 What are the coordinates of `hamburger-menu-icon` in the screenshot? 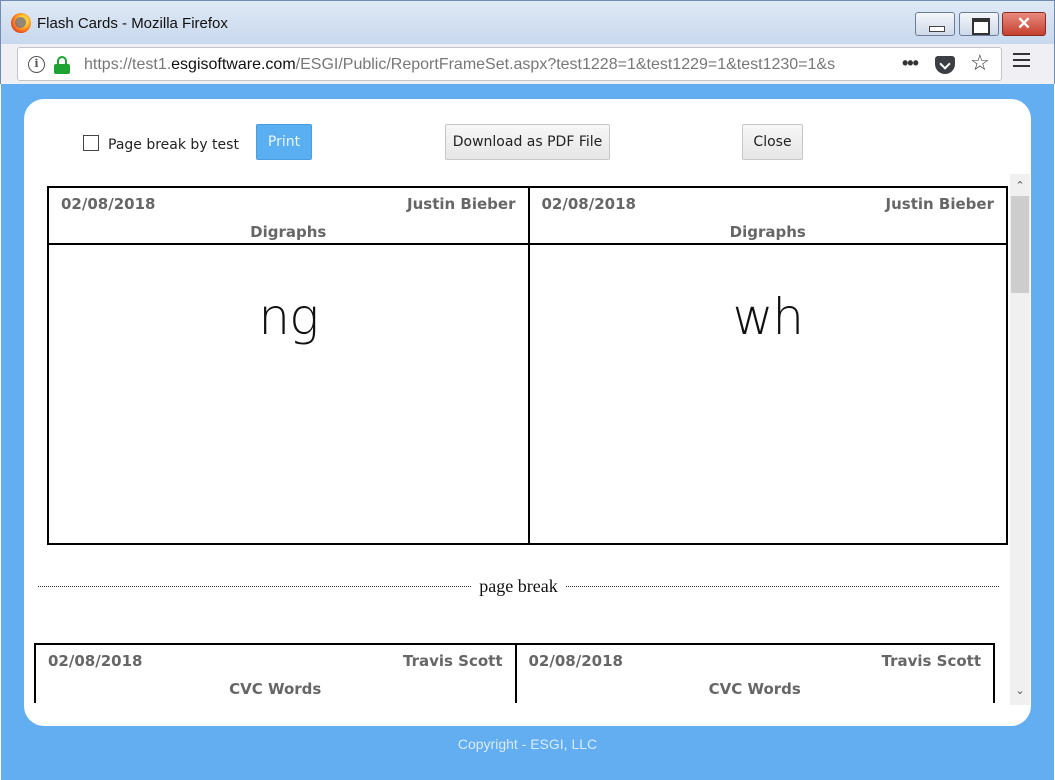 It's located at (1021, 61).